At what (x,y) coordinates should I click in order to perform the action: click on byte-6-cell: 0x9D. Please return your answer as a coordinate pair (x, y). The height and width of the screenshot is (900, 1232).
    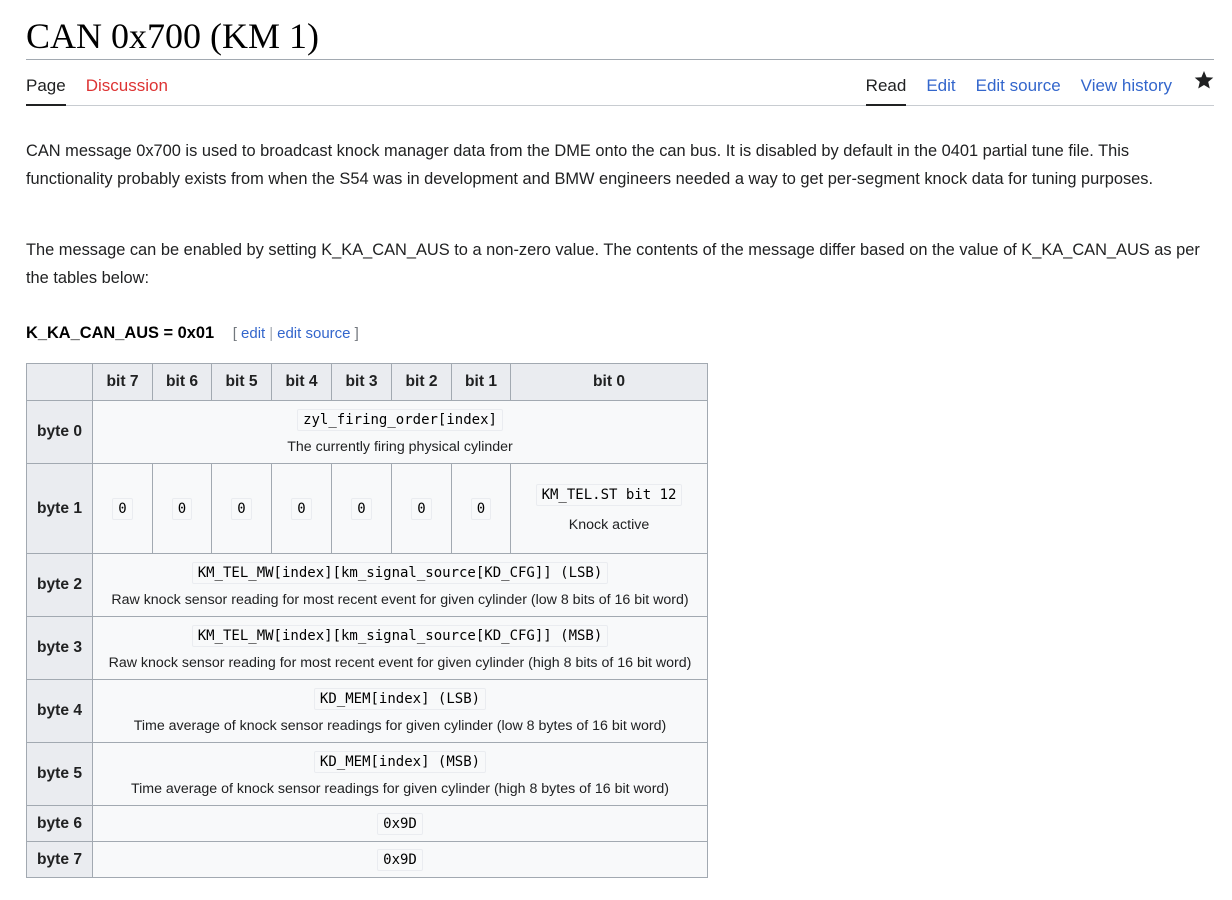
    Looking at the image, I should click on (400, 823).